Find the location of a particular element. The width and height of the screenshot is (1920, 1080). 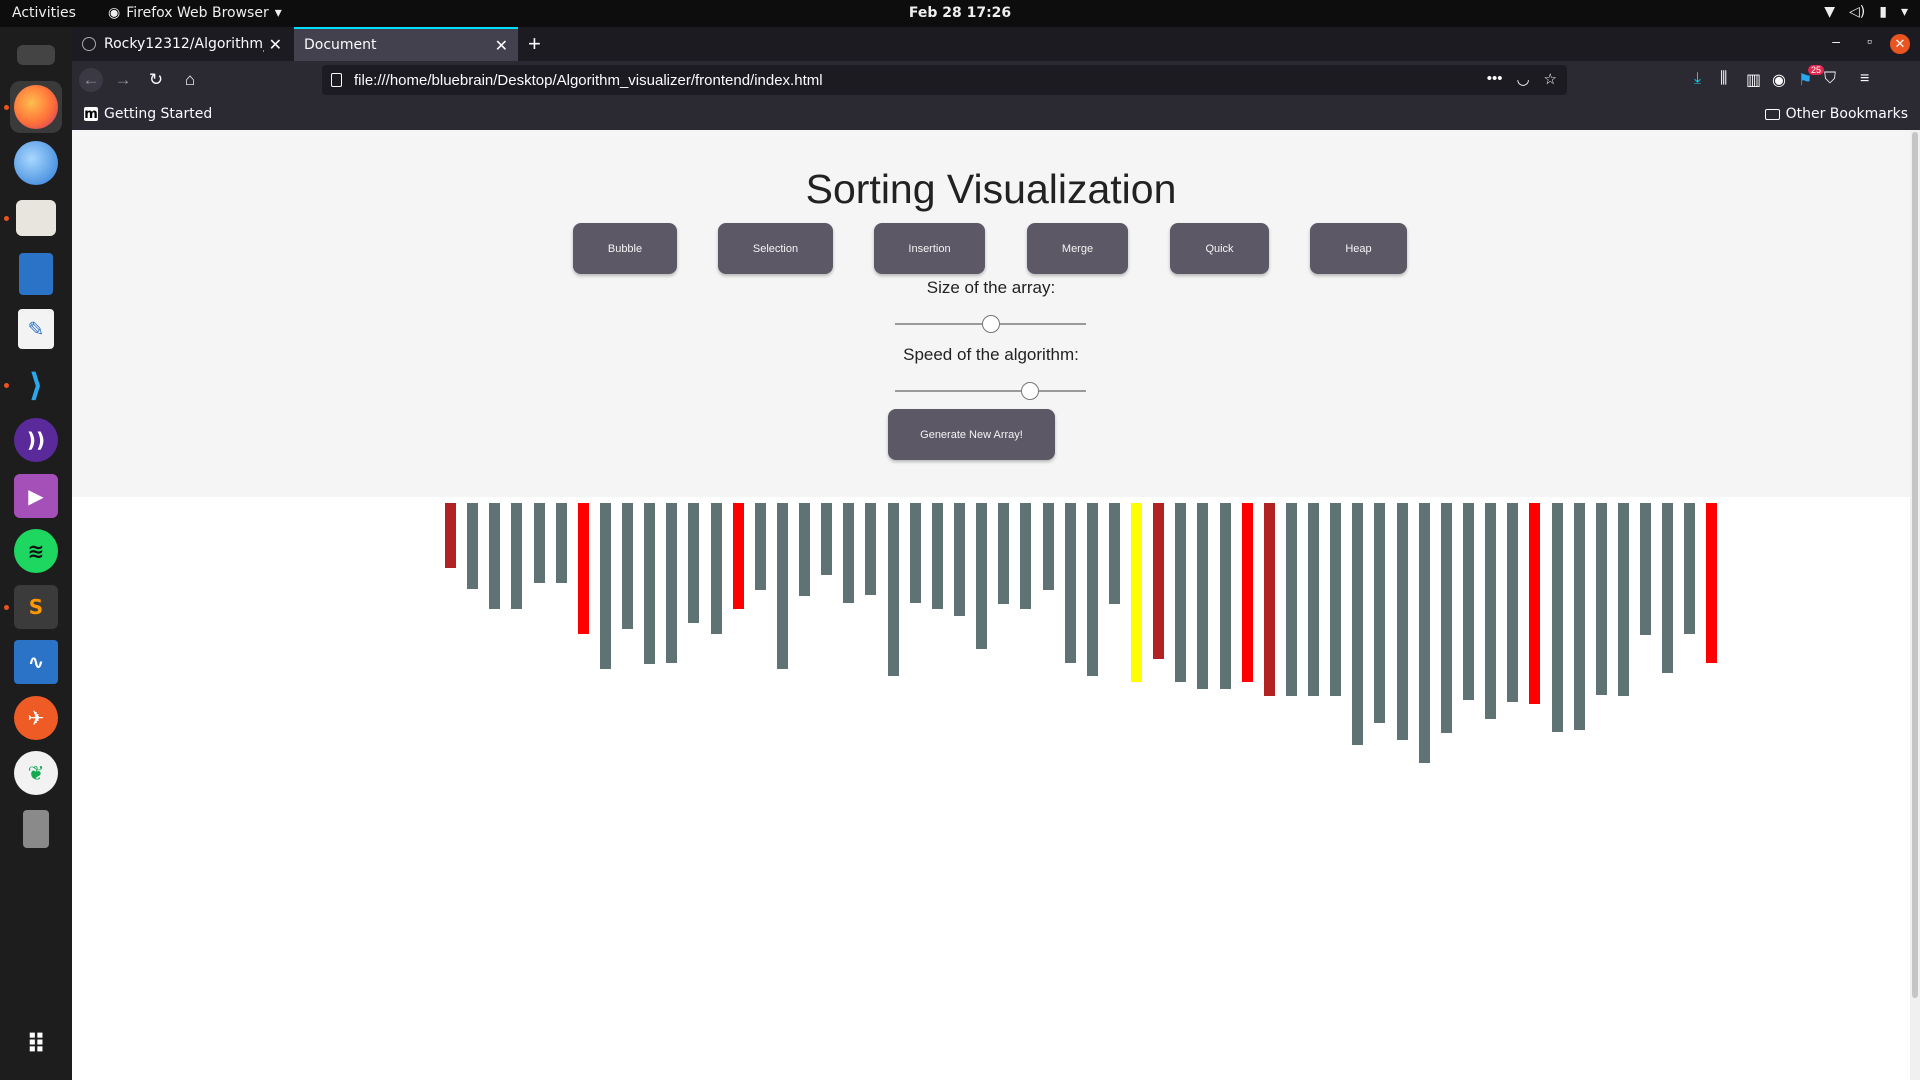

library-icon: ⫼ is located at coordinates (1723, 79).